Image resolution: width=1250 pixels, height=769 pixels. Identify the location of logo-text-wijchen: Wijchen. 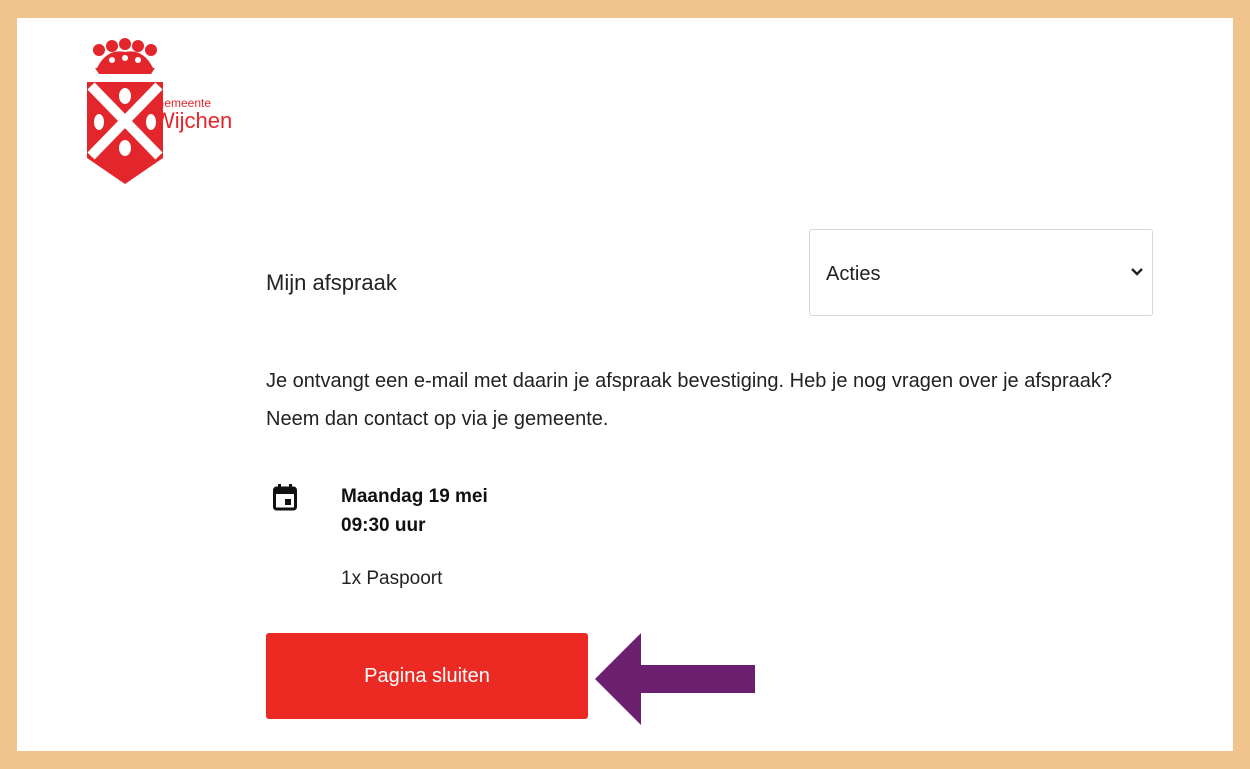
(193, 120).